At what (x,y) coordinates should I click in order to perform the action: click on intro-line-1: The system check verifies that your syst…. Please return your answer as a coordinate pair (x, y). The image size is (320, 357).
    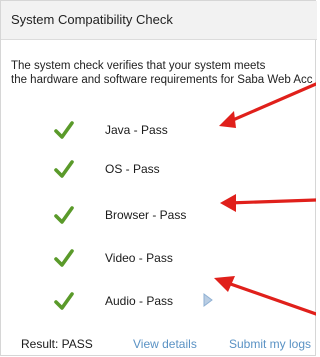
    Looking at the image, I should click on (138, 66).